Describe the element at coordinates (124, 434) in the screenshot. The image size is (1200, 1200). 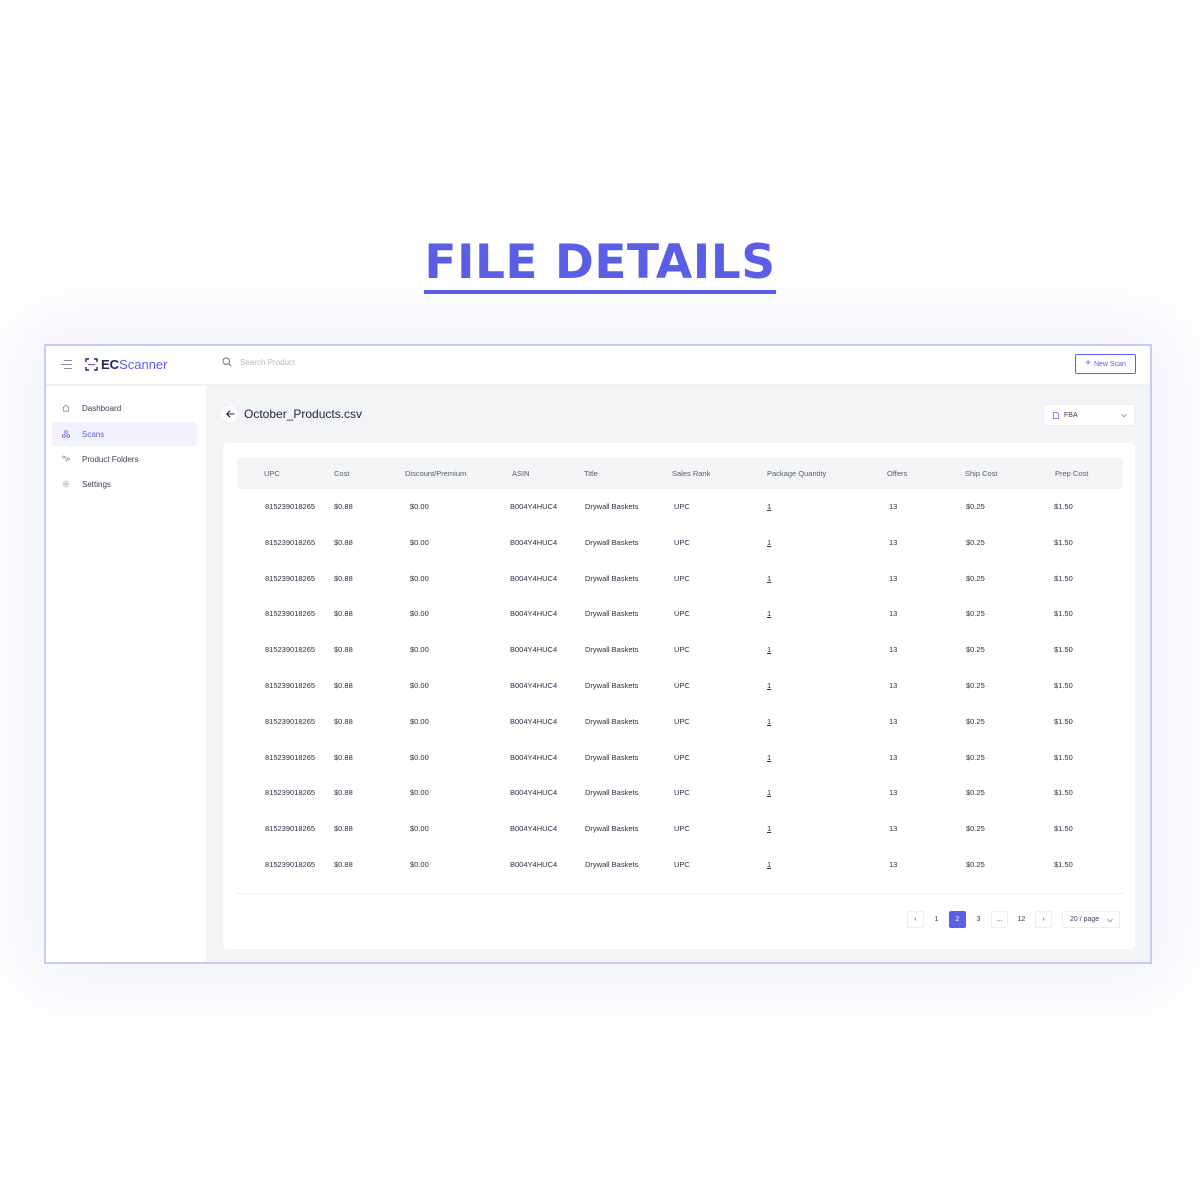
I see `sidebar-item-scans: Scans` at that location.